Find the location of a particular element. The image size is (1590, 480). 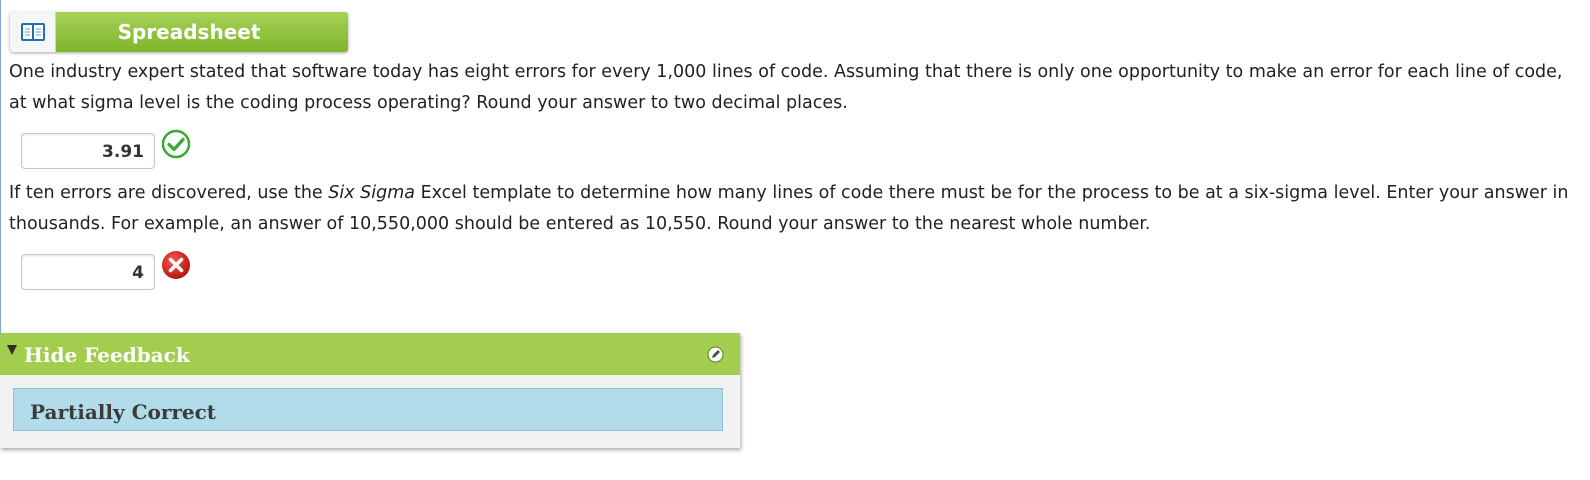

spreadsheet-button: Spreadsheet is located at coordinates (179, 32).